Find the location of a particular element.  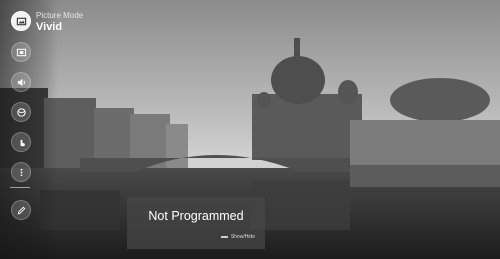

minus-icon is located at coordinates (224, 237).